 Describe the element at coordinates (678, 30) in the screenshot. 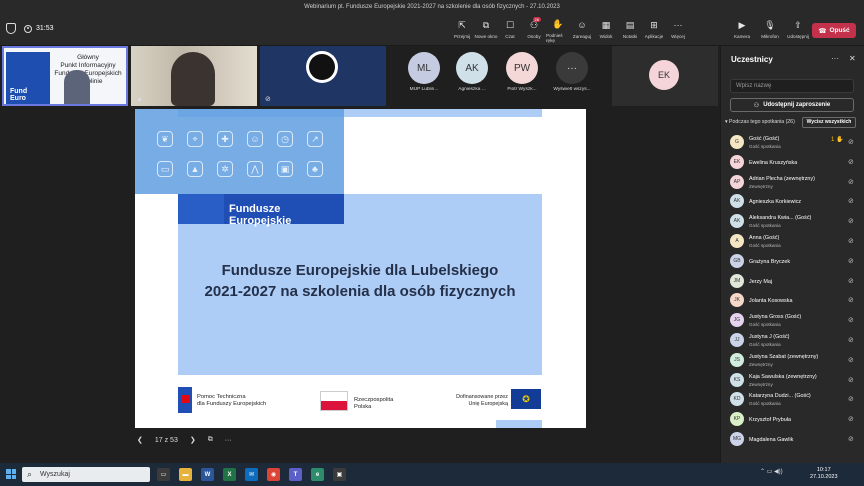

I see `toolbar-button-9: ··· Więcej` at that location.